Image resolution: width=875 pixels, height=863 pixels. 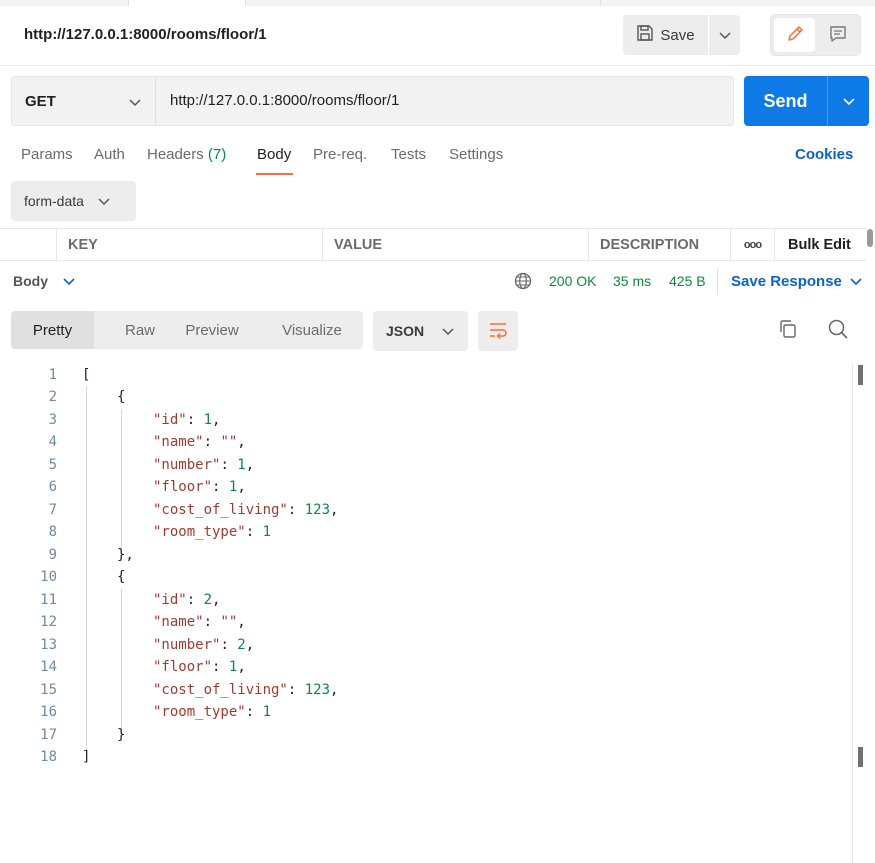 I want to click on format-label: JSON, so click(x=405, y=331).